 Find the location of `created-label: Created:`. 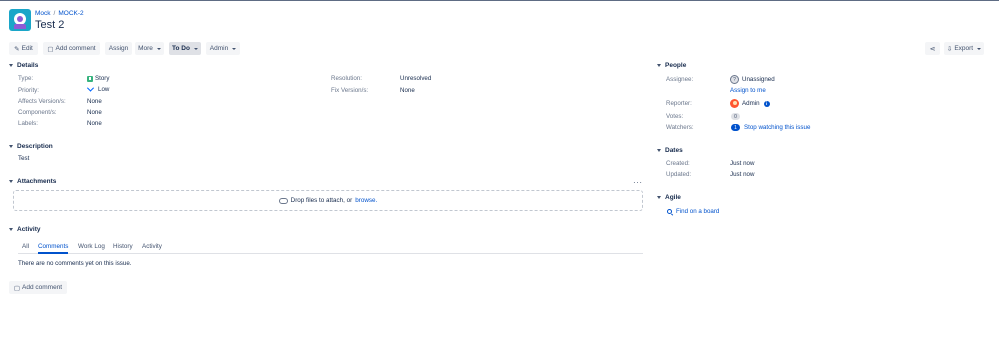

created-label: Created: is located at coordinates (678, 163).